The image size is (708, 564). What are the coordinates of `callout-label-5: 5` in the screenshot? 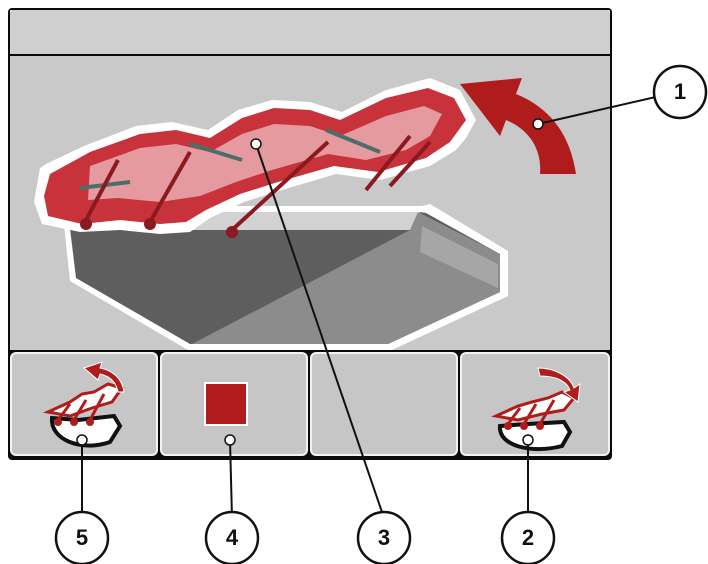 It's located at (82, 537).